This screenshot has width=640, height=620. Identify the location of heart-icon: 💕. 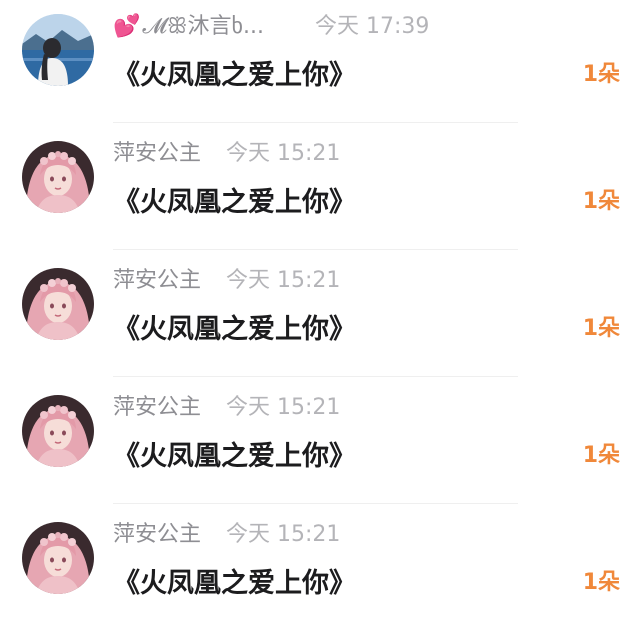
(127, 26).